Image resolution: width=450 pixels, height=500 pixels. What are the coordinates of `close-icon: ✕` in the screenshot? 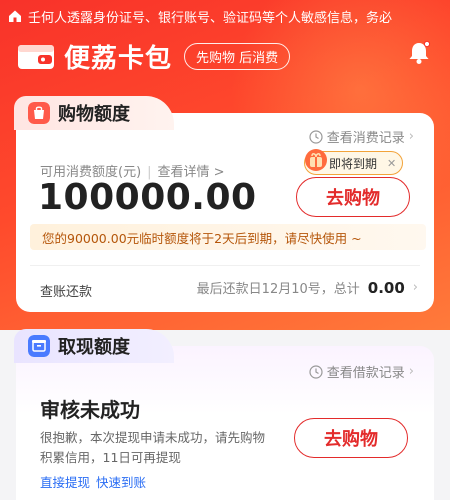 It's located at (391, 163).